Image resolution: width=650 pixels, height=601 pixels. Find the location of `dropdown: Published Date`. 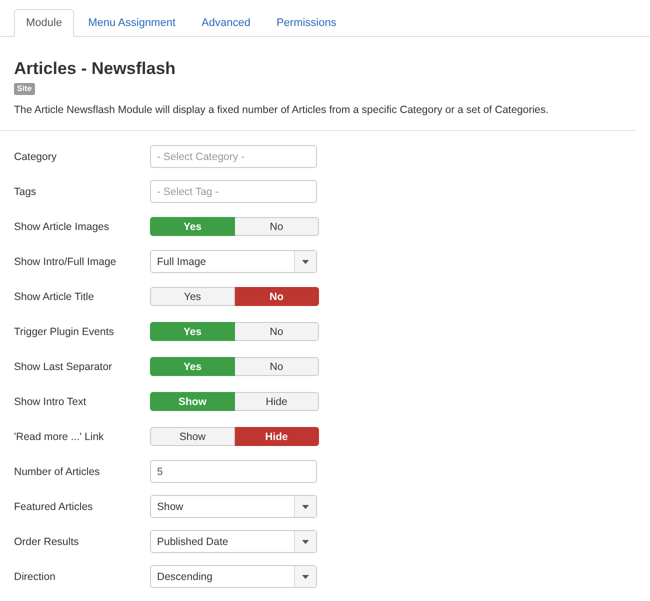

dropdown: Published Date is located at coordinates (233, 541).